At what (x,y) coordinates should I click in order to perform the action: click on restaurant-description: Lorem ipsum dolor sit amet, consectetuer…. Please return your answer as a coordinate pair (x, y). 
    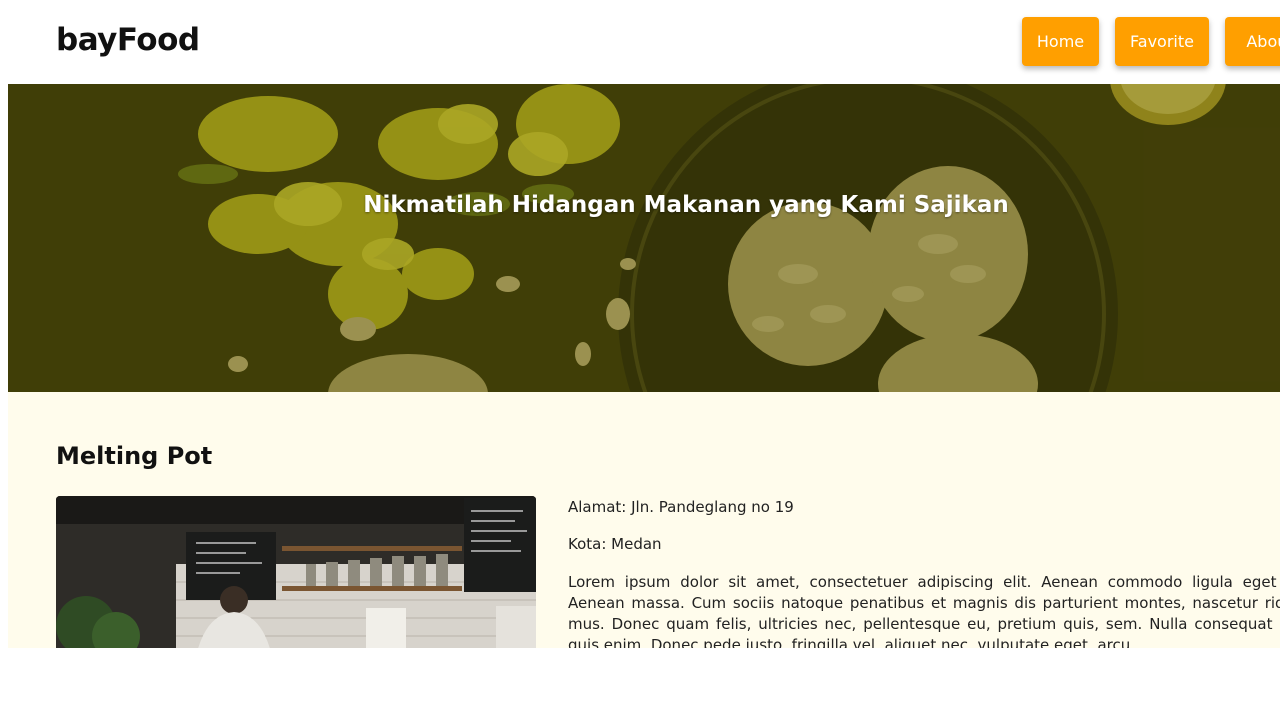
    Looking at the image, I should click on (924, 610).